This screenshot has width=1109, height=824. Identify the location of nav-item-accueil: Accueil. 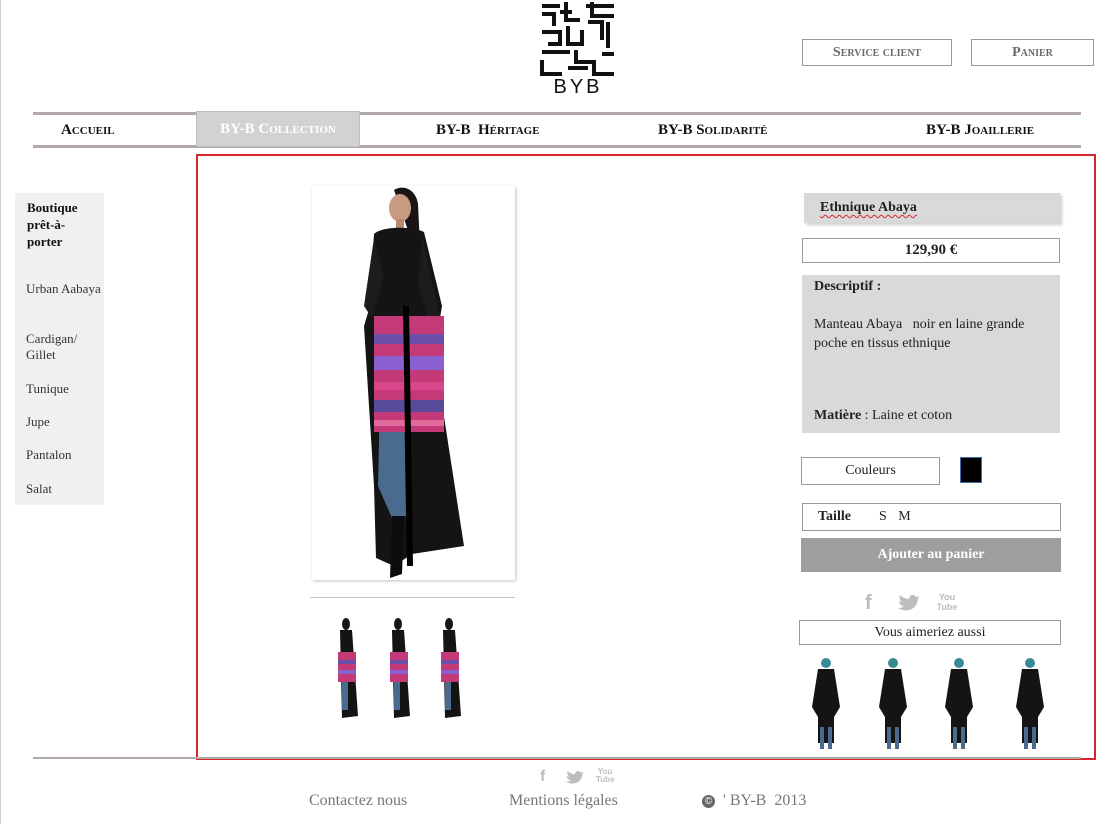
(88, 130).